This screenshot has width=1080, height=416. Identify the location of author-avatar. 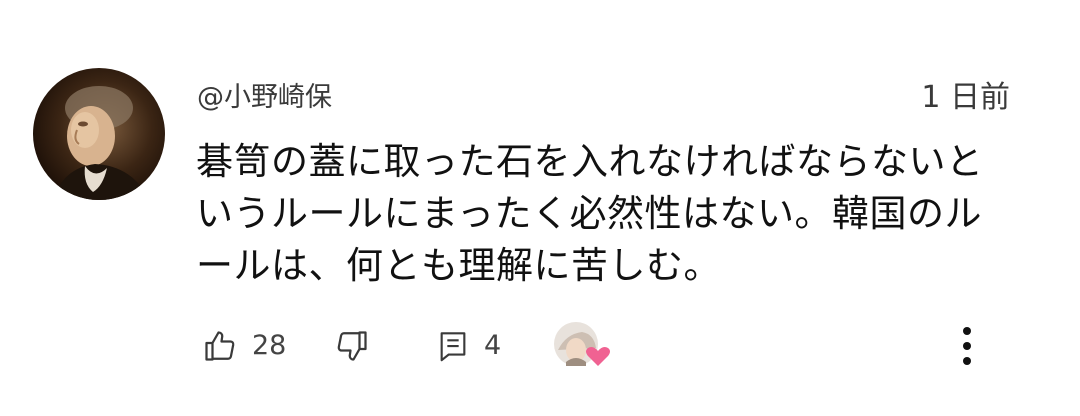
(99, 134).